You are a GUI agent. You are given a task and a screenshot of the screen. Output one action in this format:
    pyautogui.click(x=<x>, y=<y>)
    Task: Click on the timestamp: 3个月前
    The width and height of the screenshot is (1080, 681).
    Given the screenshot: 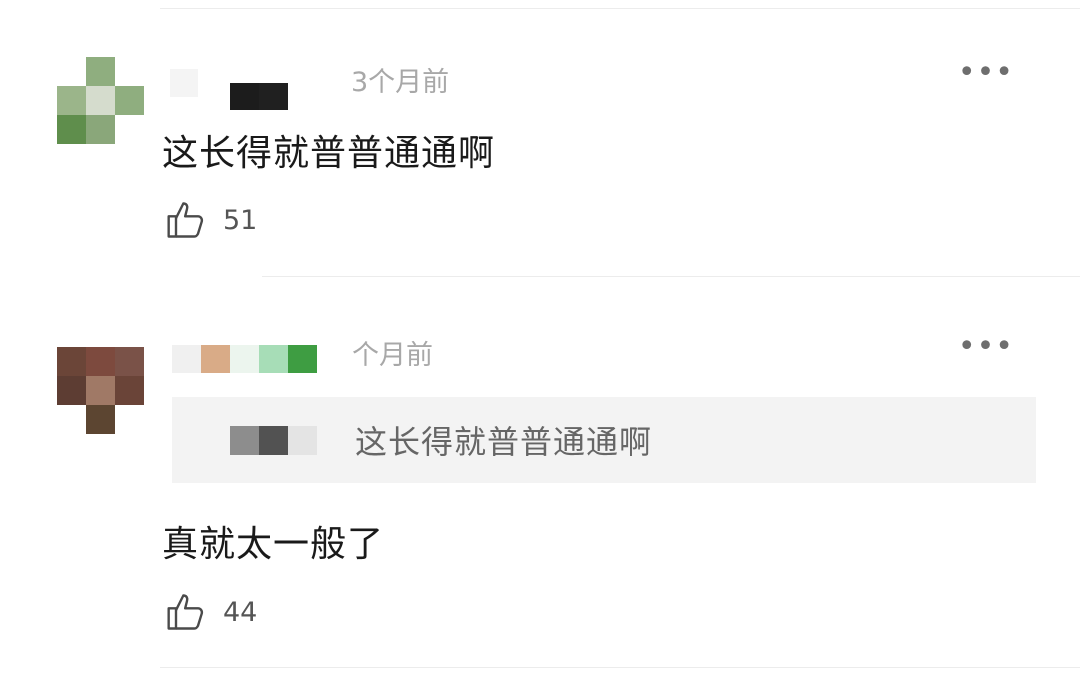 What is the action you would take?
    pyautogui.click(x=400, y=82)
    